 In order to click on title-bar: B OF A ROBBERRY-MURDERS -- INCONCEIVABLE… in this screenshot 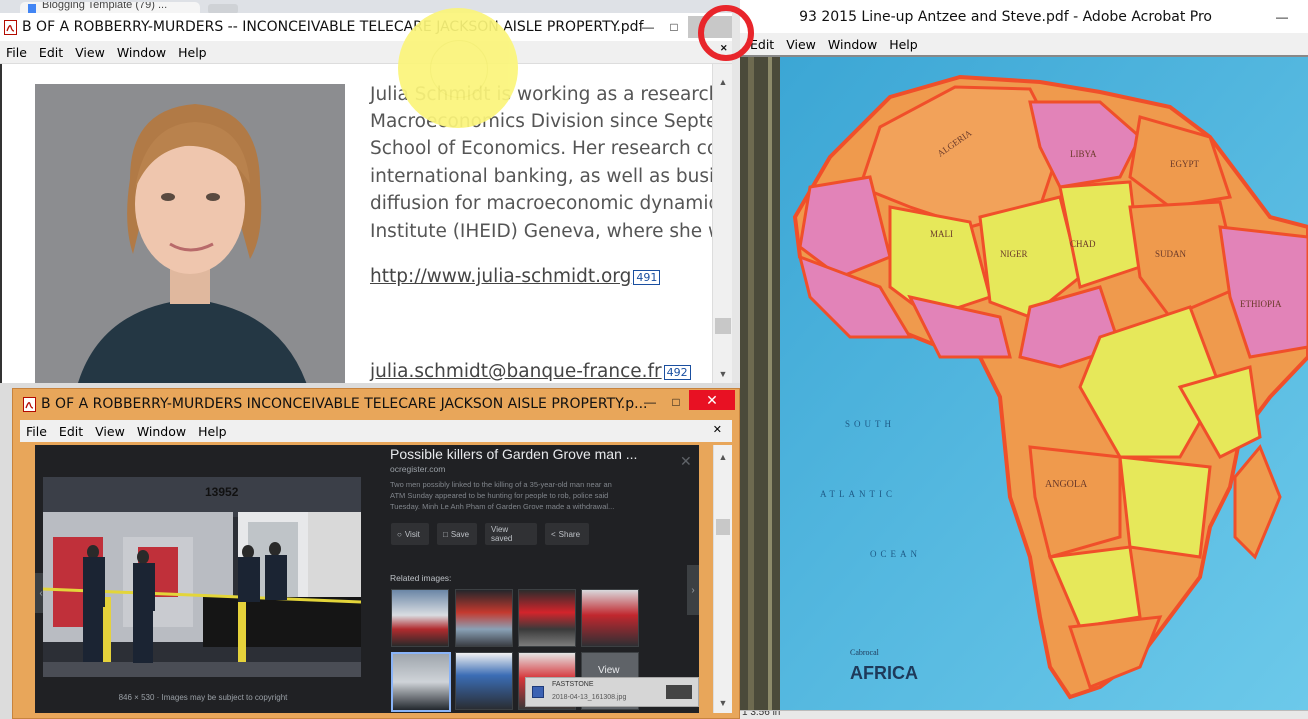, I will do `click(370, 27)`.